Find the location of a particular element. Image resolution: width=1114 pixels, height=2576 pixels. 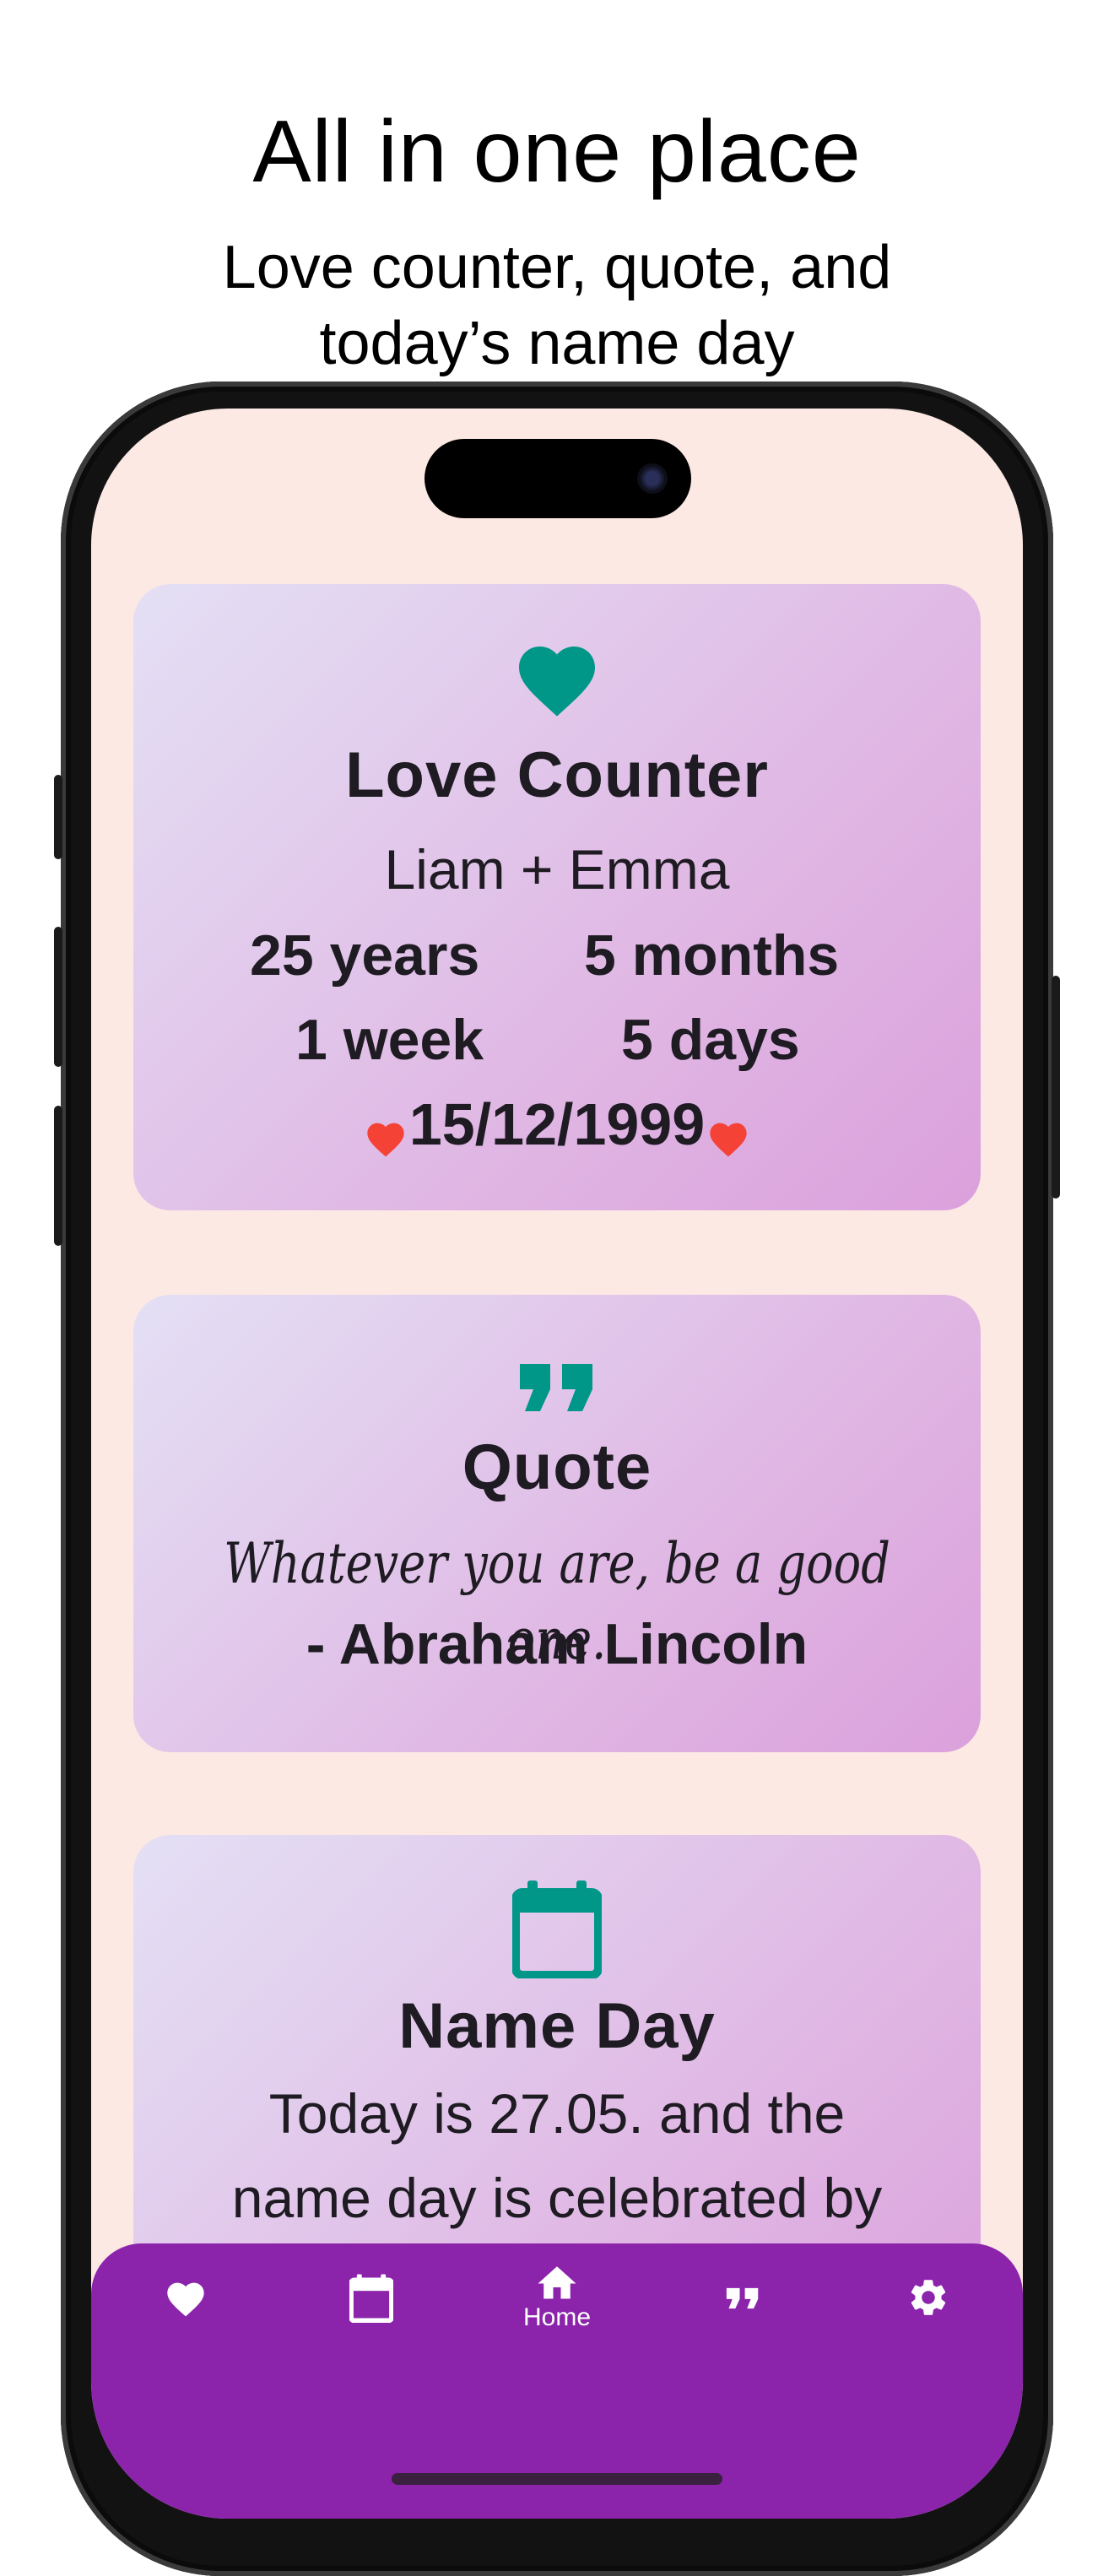

marketing-headline: All in one place is located at coordinates (557, 152).